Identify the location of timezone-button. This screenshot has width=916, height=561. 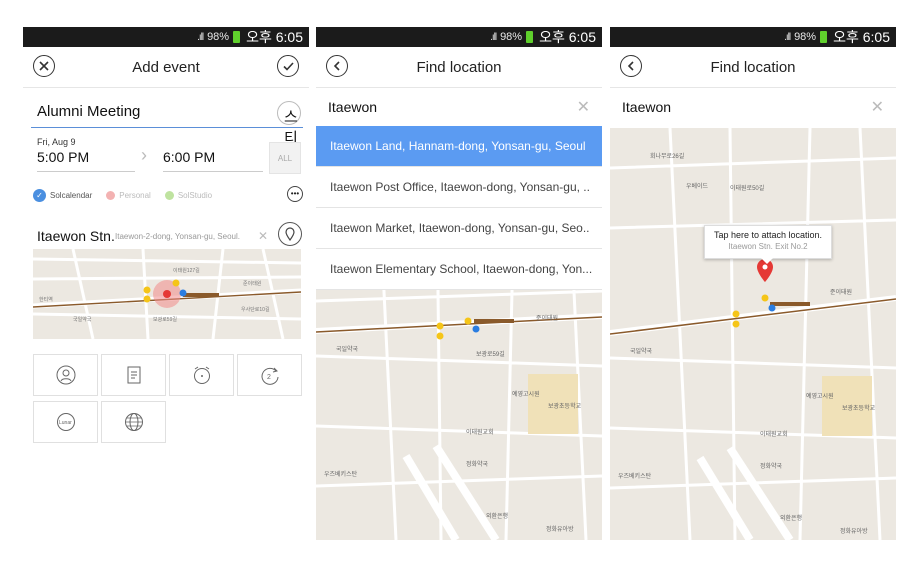
(133, 422).